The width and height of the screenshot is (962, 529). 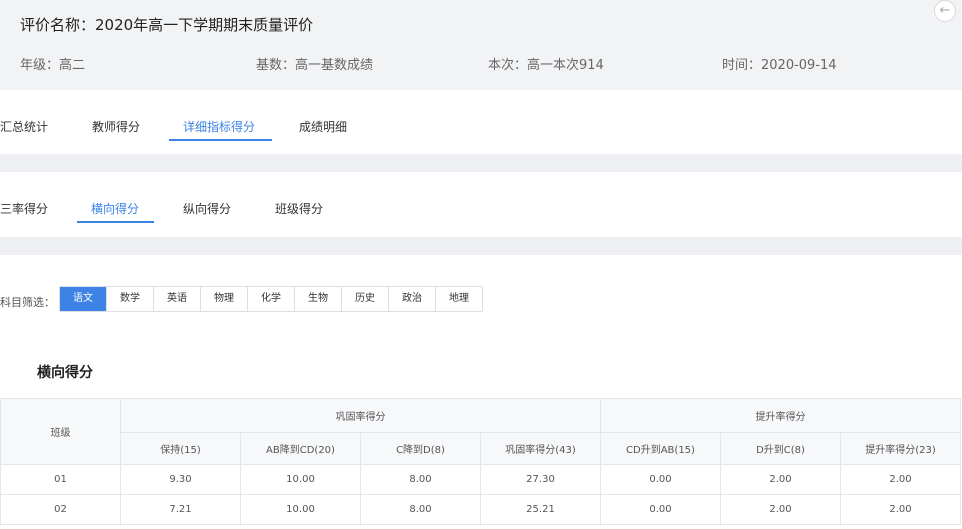 What do you see at coordinates (900, 448) in the screenshot?
I see `column-header: 提升率得分(23)` at bounding box center [900, 448].